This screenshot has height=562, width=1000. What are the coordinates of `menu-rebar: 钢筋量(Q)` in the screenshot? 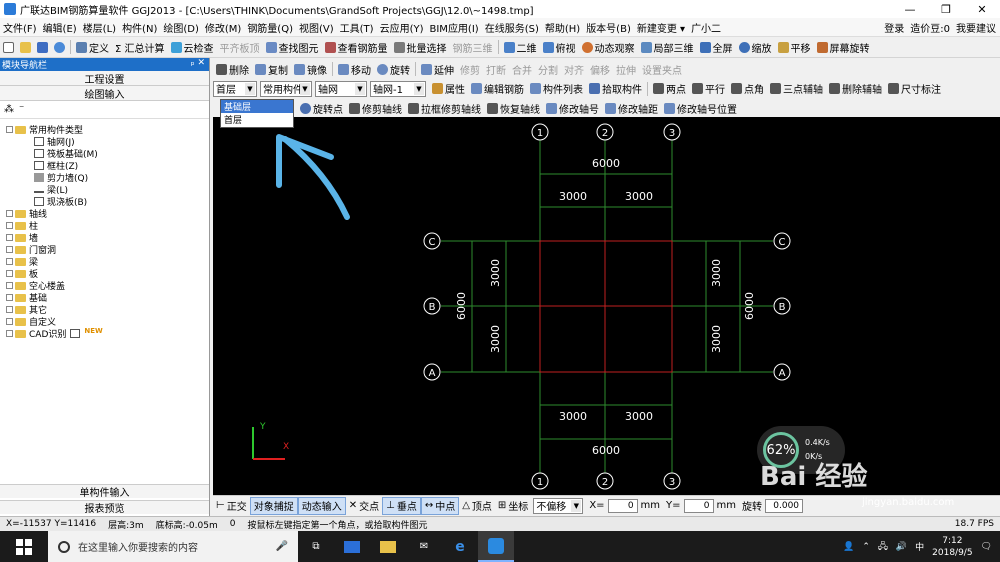 It's located at (270, 27).